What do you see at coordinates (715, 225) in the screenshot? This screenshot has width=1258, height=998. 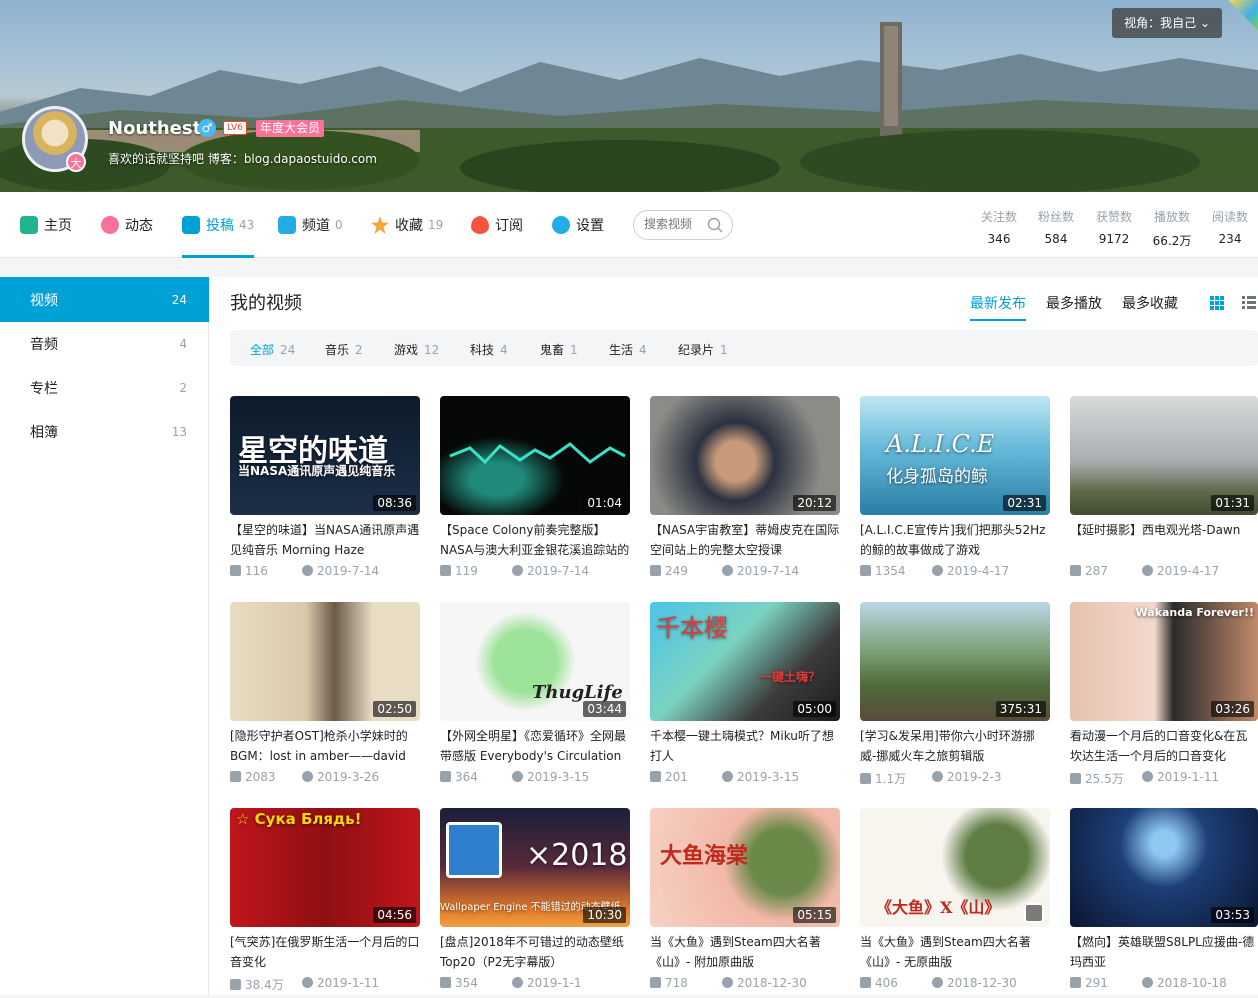 I see `search-icon` at bounding box center [715, 225].